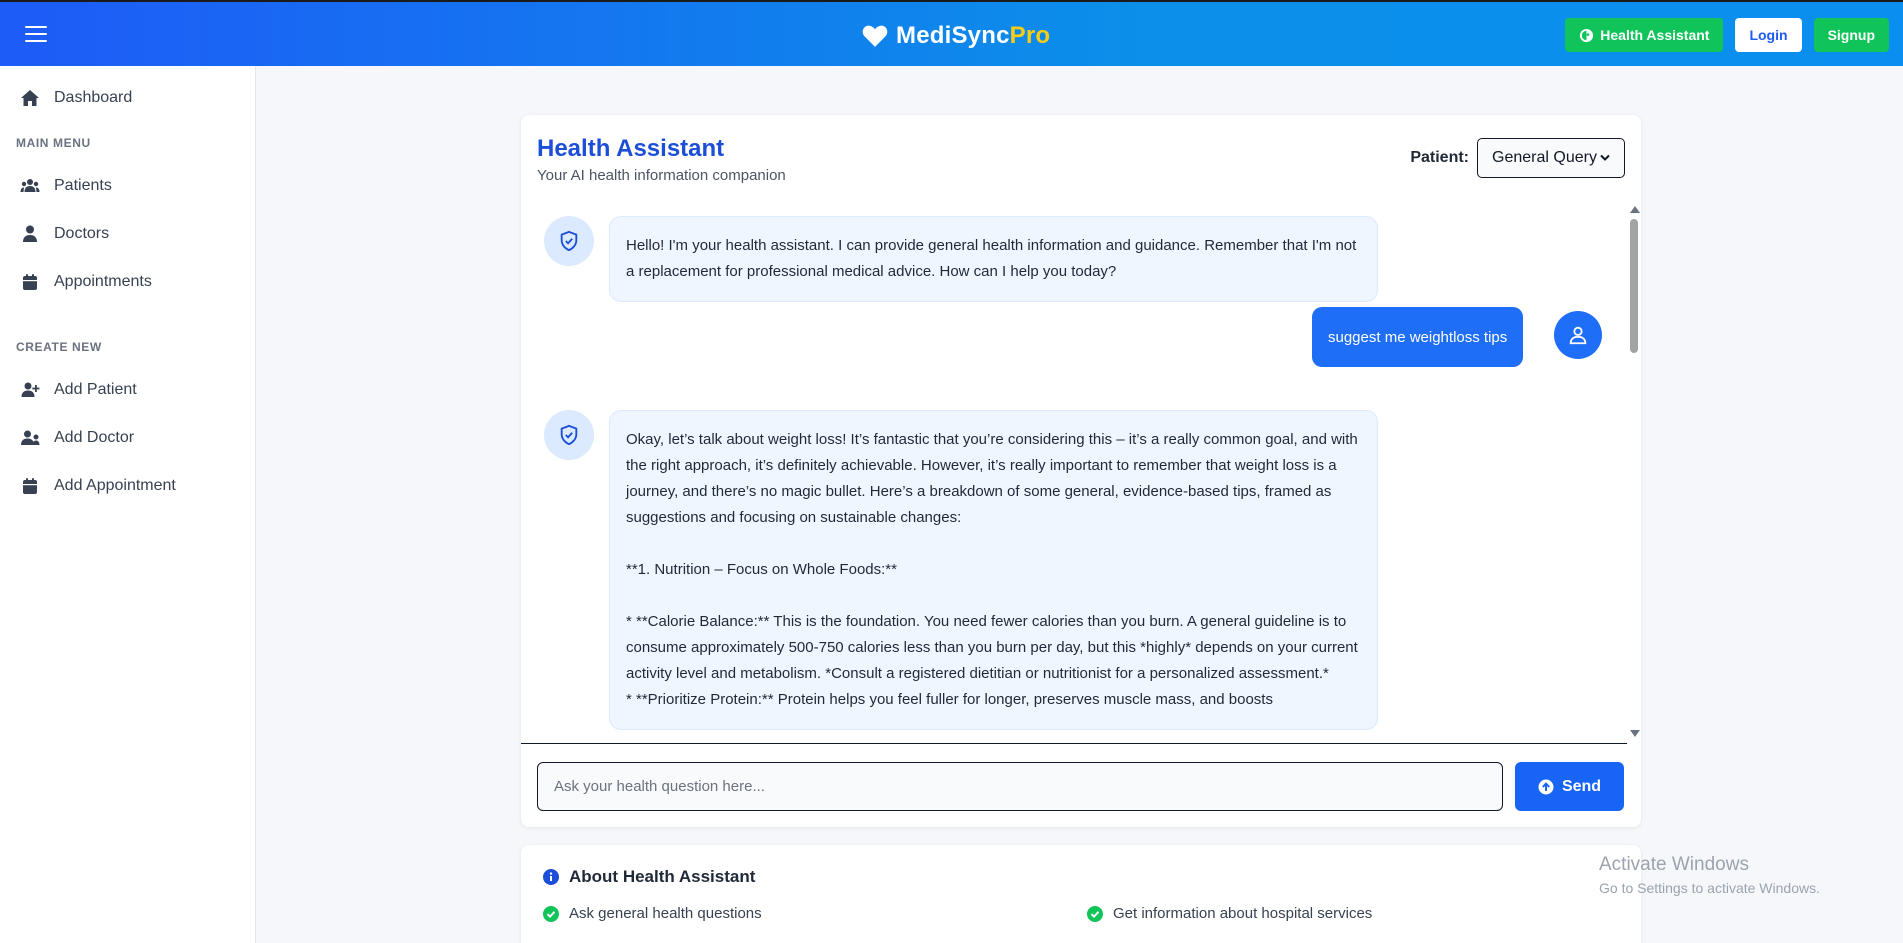 Image resolution: width=1903 pixels, height=943 pixels. Describe the element at coordinates (875, 36) in the screenshot. I see `heart-icon` at that location.